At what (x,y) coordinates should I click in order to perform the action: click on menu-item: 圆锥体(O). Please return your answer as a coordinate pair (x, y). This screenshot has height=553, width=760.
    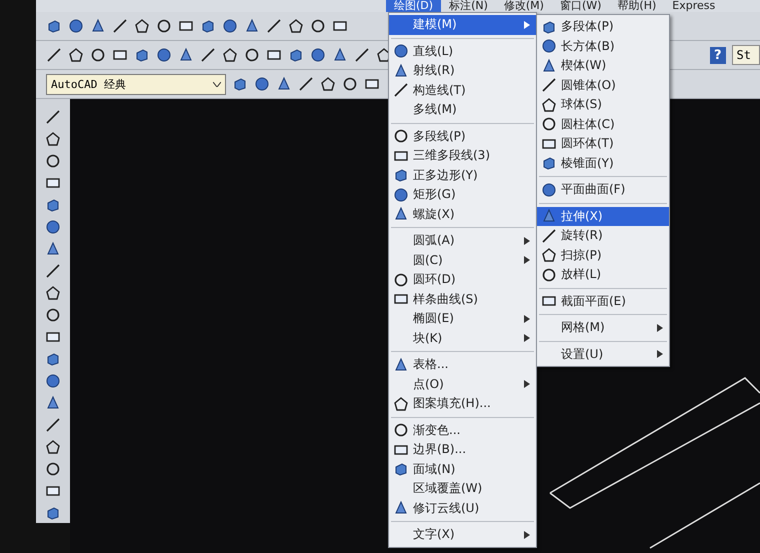
    Looking at the image, I should click on (603, 85).